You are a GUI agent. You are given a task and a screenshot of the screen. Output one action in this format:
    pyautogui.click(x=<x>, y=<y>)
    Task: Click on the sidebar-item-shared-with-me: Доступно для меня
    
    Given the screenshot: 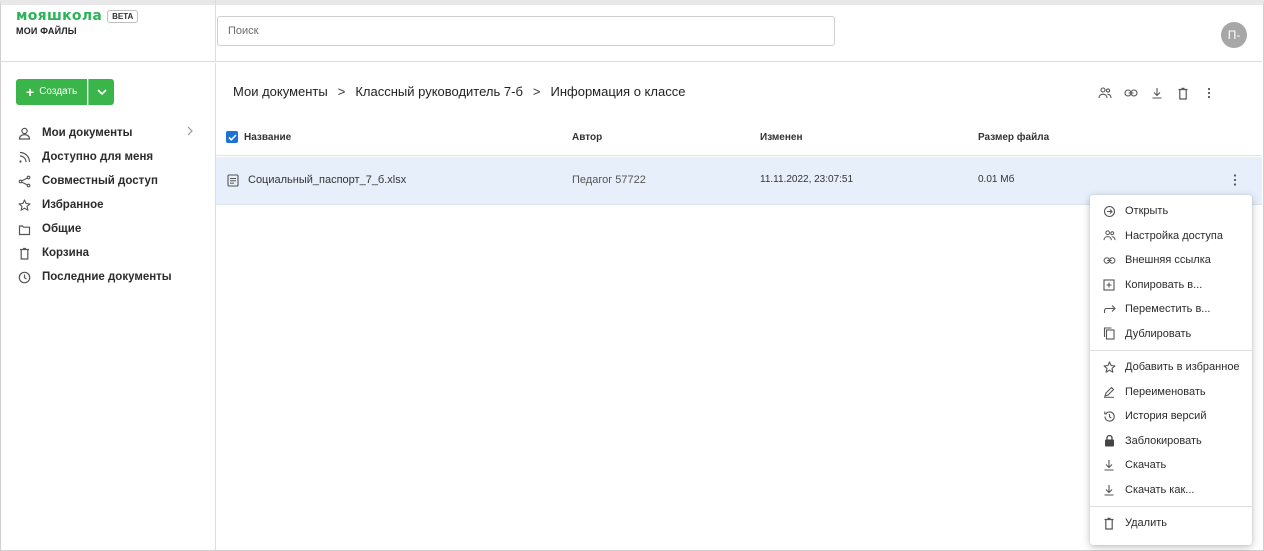 What is the action you would take?
    pyautogui.click(x=107, y=157)
    